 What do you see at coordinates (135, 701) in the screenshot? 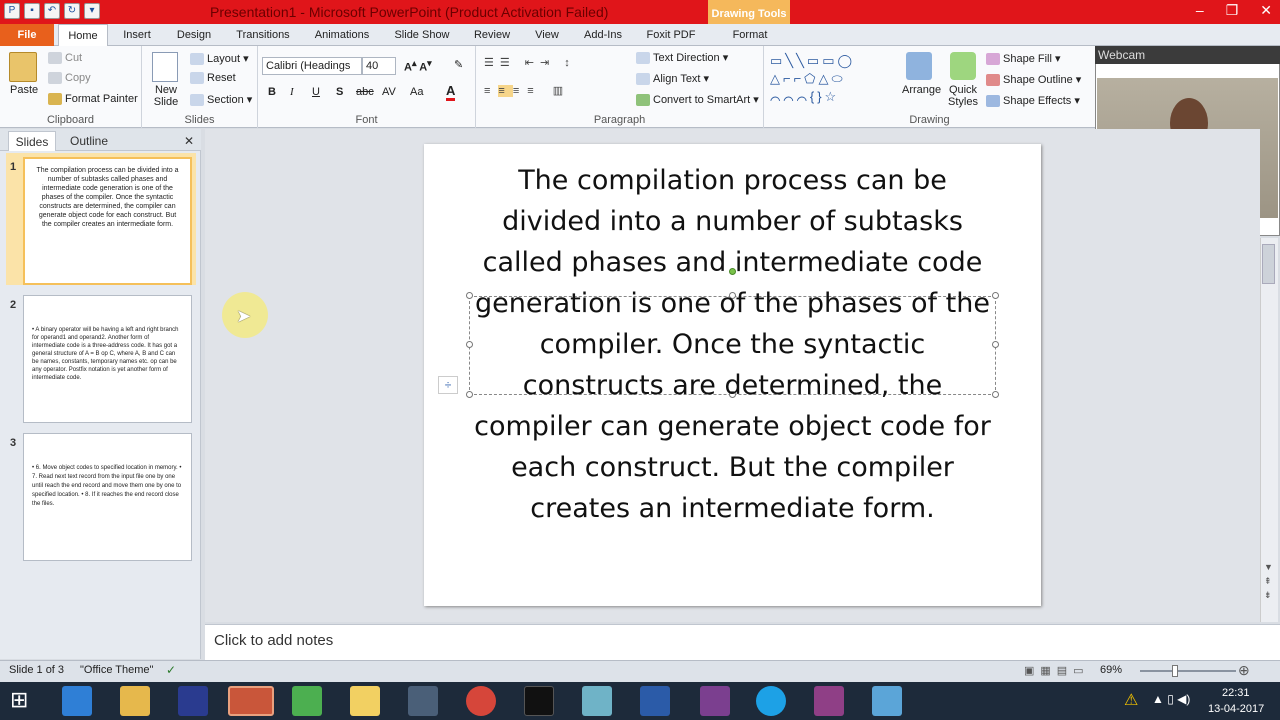
I see `file-explorer-icon` at bounding box center [135, 701].